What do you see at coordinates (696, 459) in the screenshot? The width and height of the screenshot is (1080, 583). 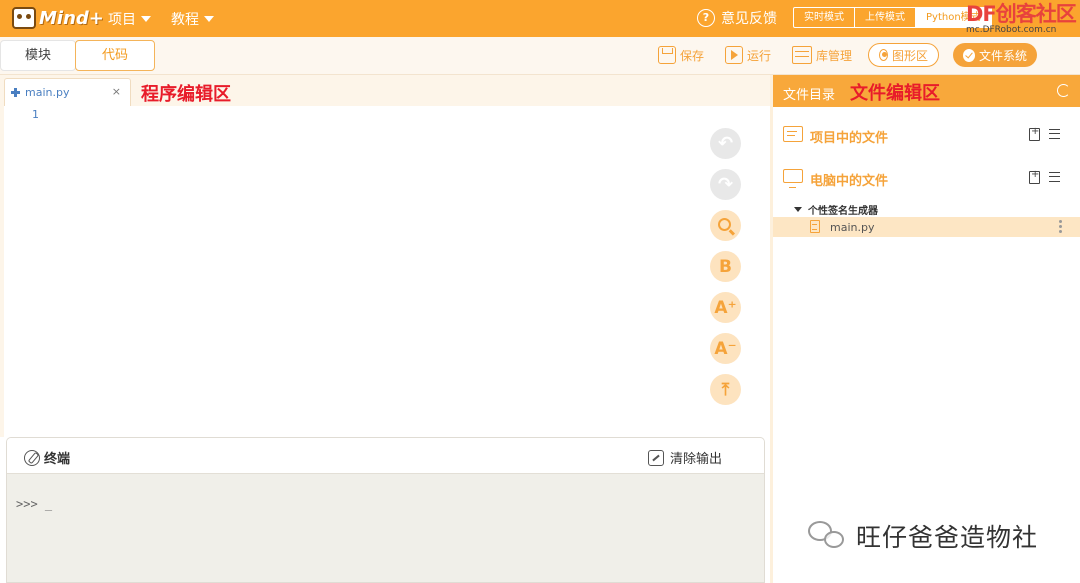 I see `clear-output-label: 清除输出` at bounding box center [696, 459].